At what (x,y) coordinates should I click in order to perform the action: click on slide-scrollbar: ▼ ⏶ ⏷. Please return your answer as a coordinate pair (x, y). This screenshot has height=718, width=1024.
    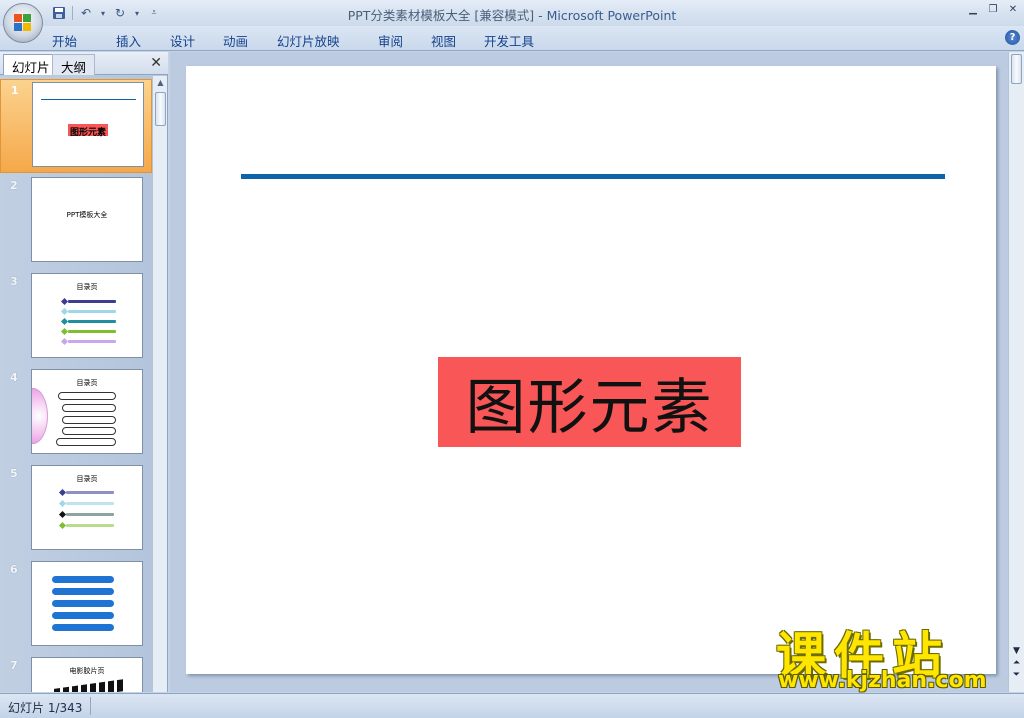
    Looking at the image, I should click on (1016, 372).